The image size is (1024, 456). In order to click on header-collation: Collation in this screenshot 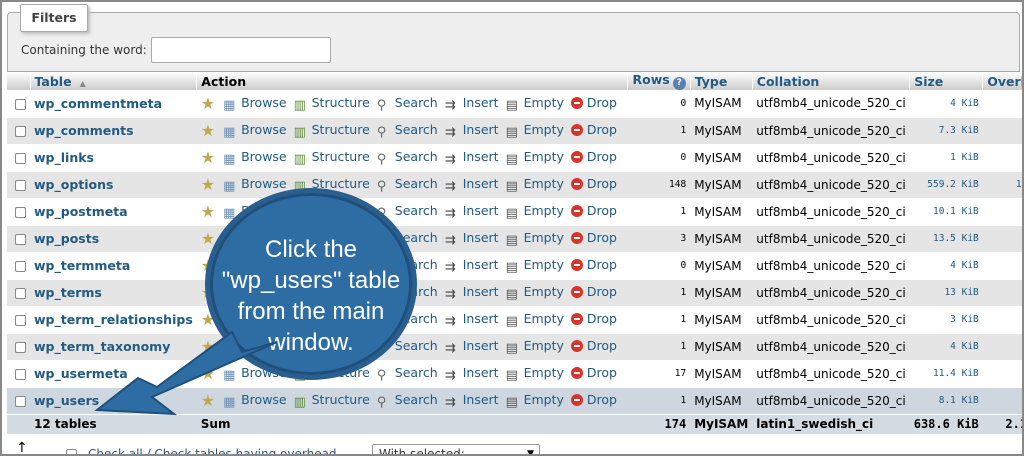, I will do `click(831, 81)`.